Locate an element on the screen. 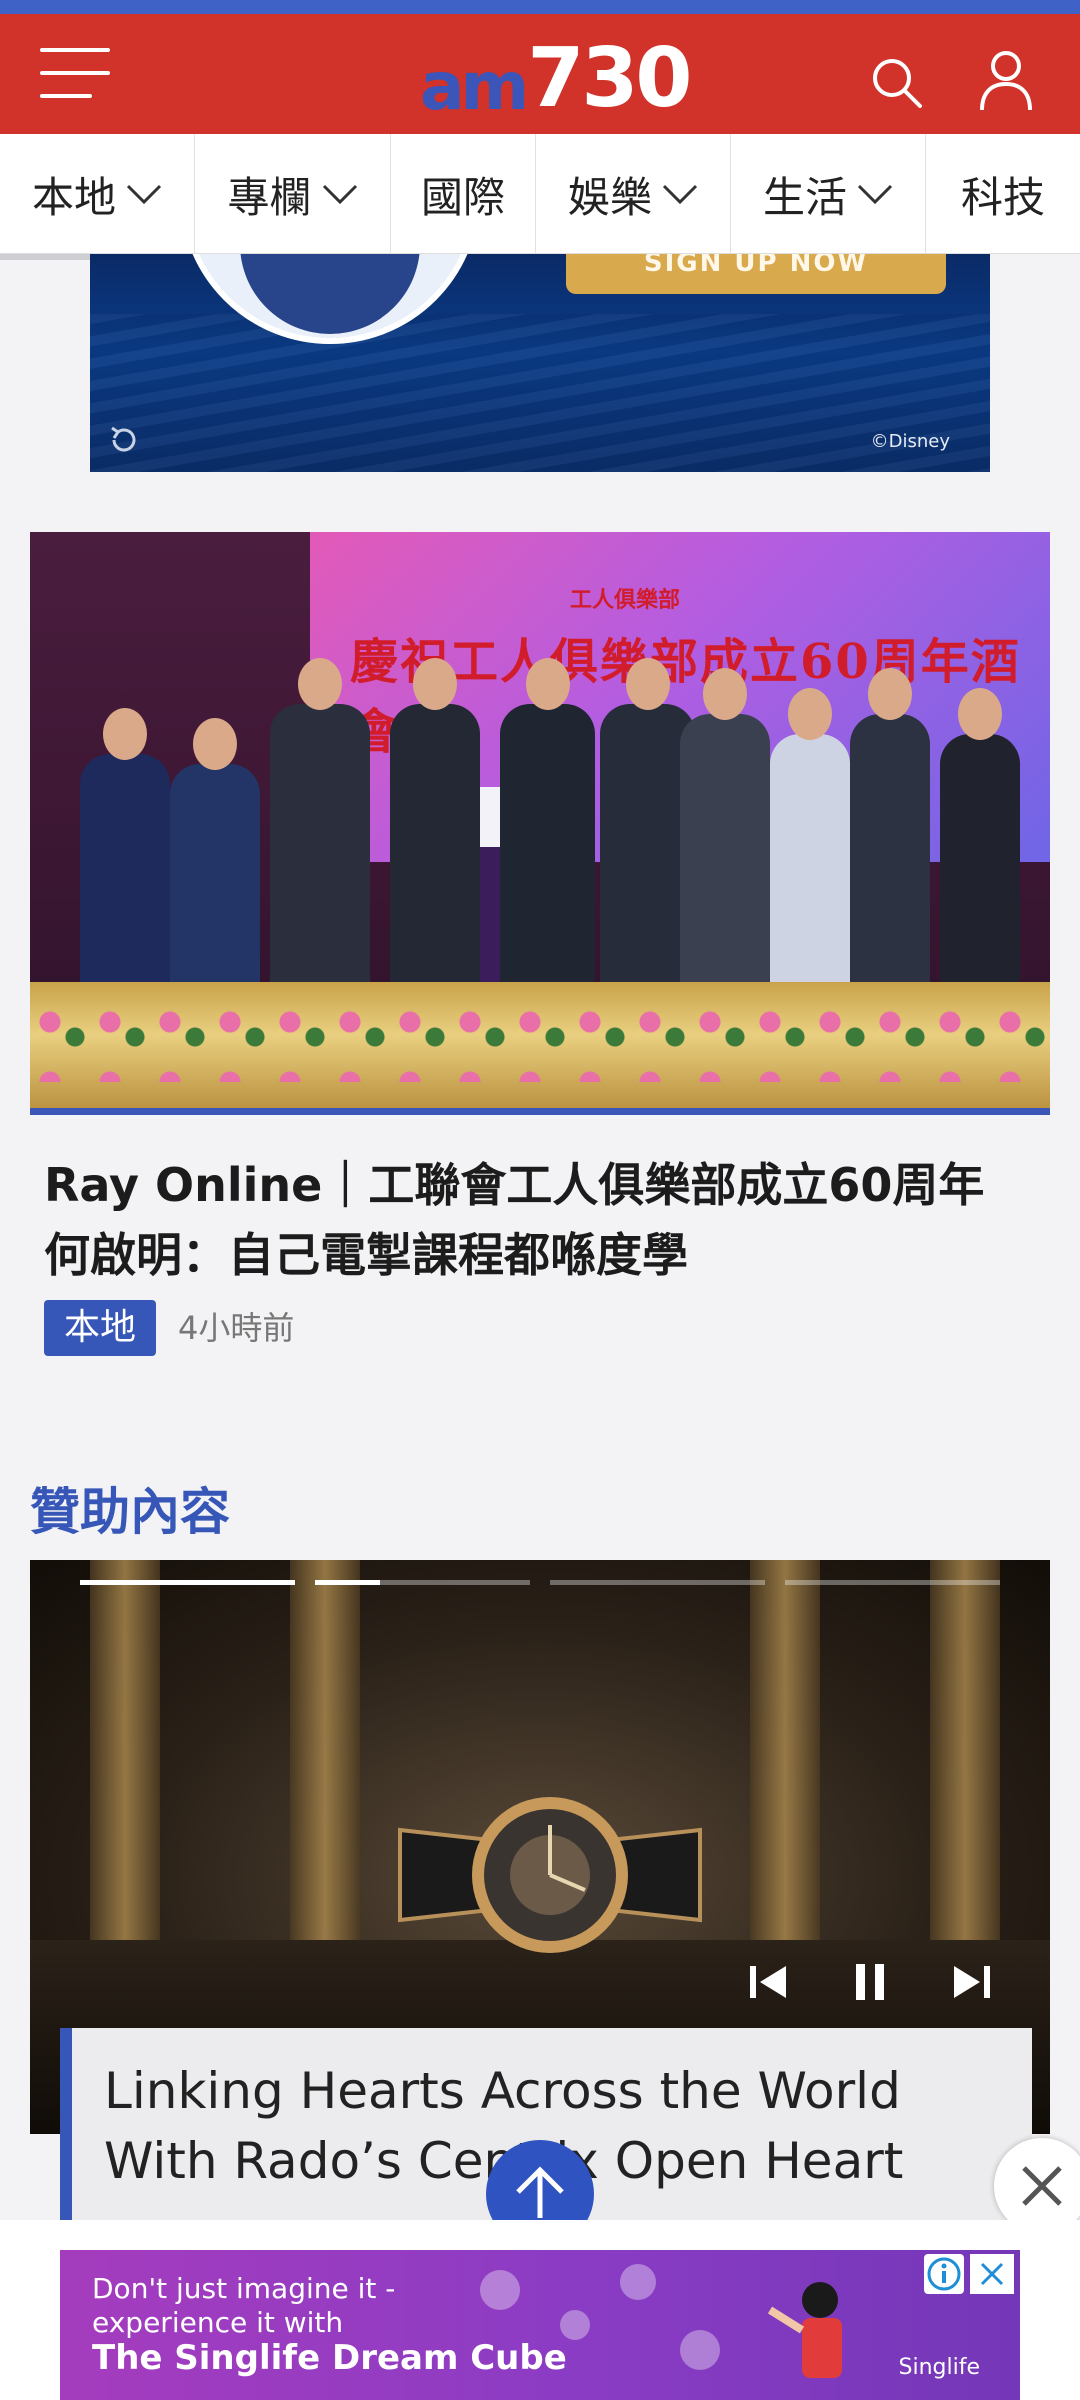 Image resolution: width=1080 pixels, height=2400 pixels. article-accent-line is located at coordinates (540, 1111).